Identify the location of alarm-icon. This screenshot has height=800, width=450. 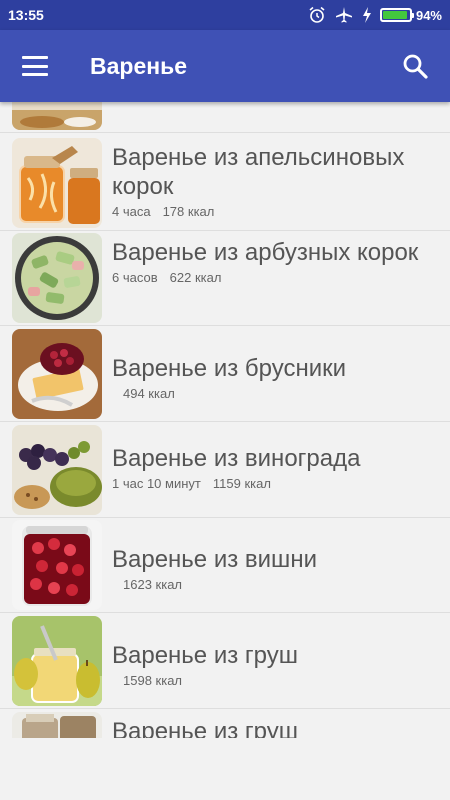
(317, 14).